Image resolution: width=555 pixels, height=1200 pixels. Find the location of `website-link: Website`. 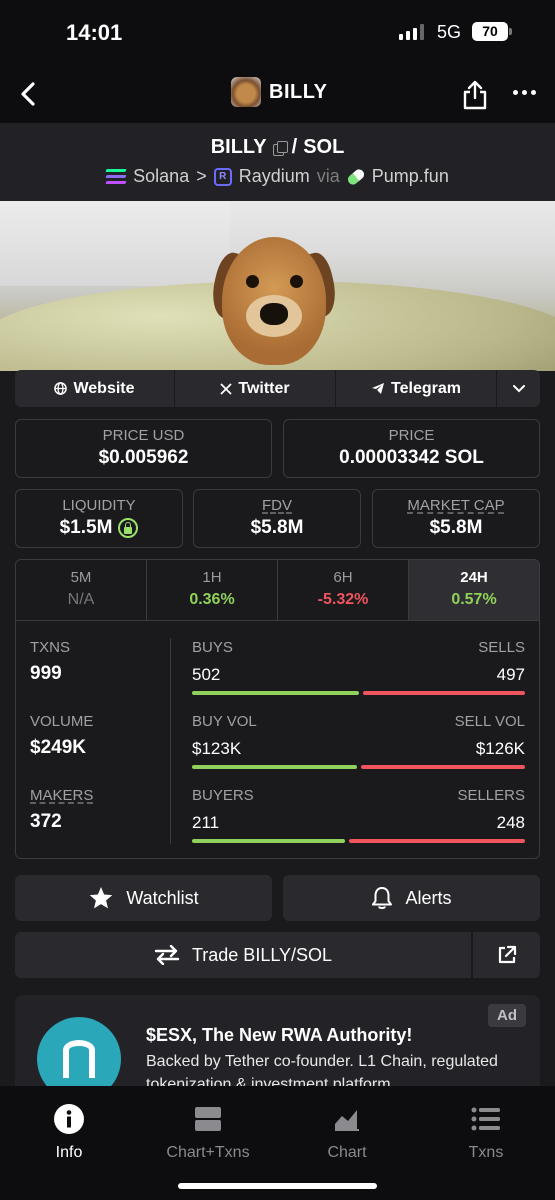

website-link: Website is located at coordinates (95, 388).